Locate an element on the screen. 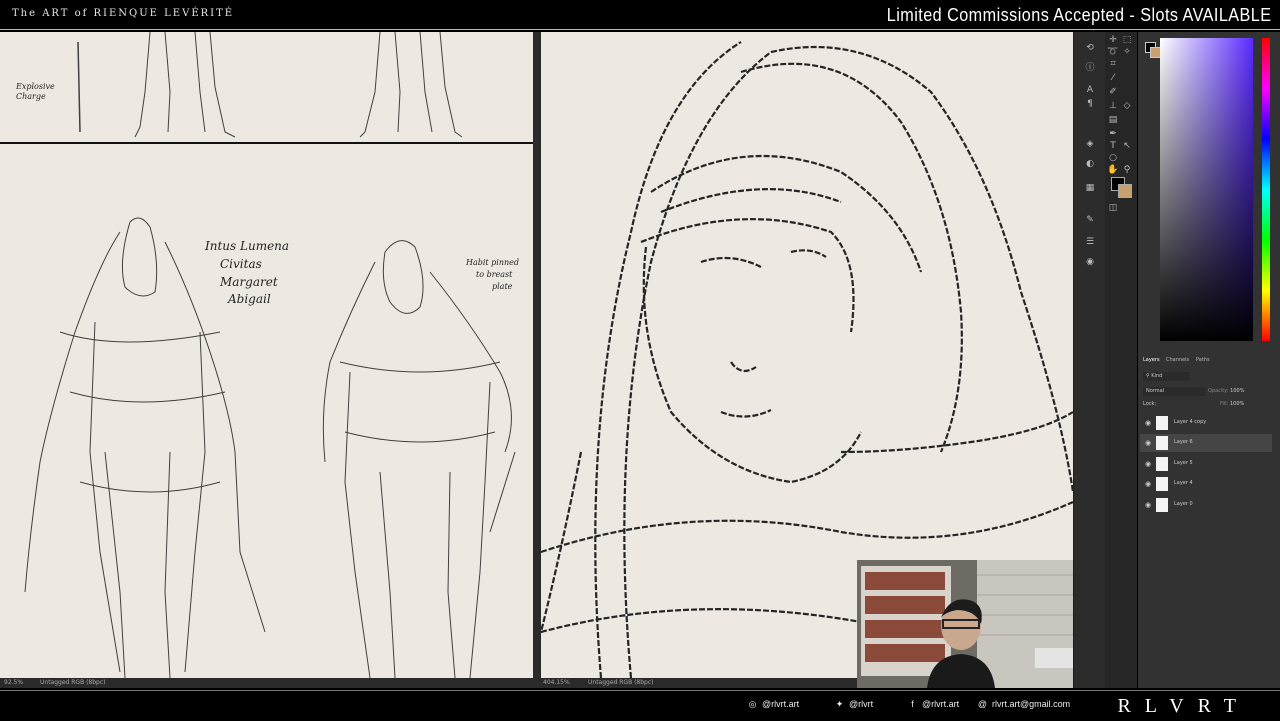 This screenshot has width=1280, height=721. layer-name: Layer 0 is located at coordinates (1183, 504).